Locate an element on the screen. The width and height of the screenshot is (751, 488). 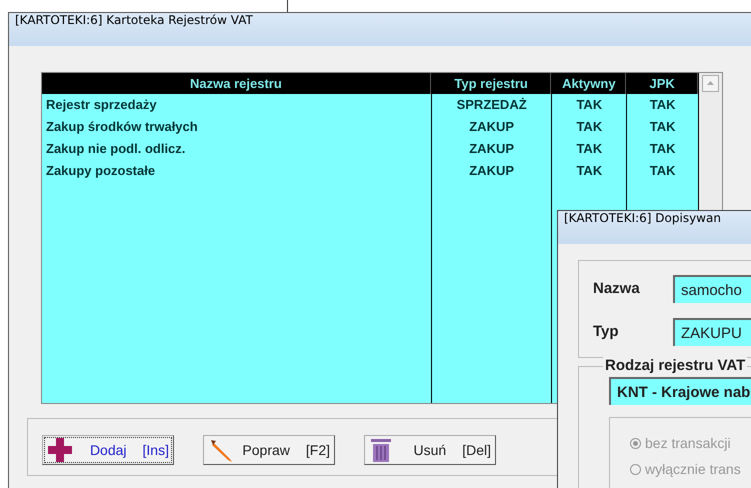
table-cell-text: Zakup nie podl. odlicz. is located at coordinates (115, 149).